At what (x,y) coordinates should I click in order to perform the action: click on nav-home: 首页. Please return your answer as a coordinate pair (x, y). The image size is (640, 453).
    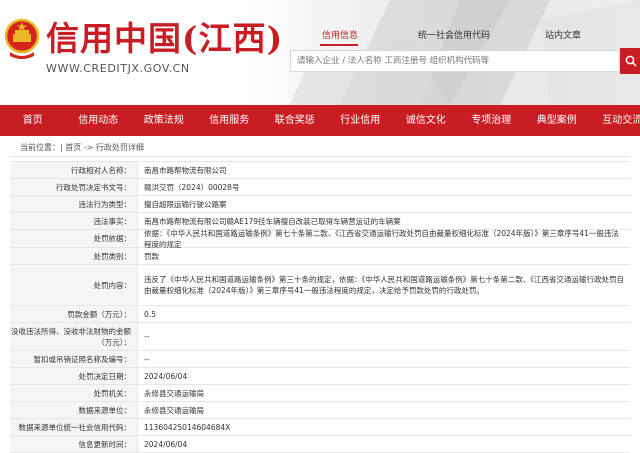
    Looking at the image, I should click on (33, 120).